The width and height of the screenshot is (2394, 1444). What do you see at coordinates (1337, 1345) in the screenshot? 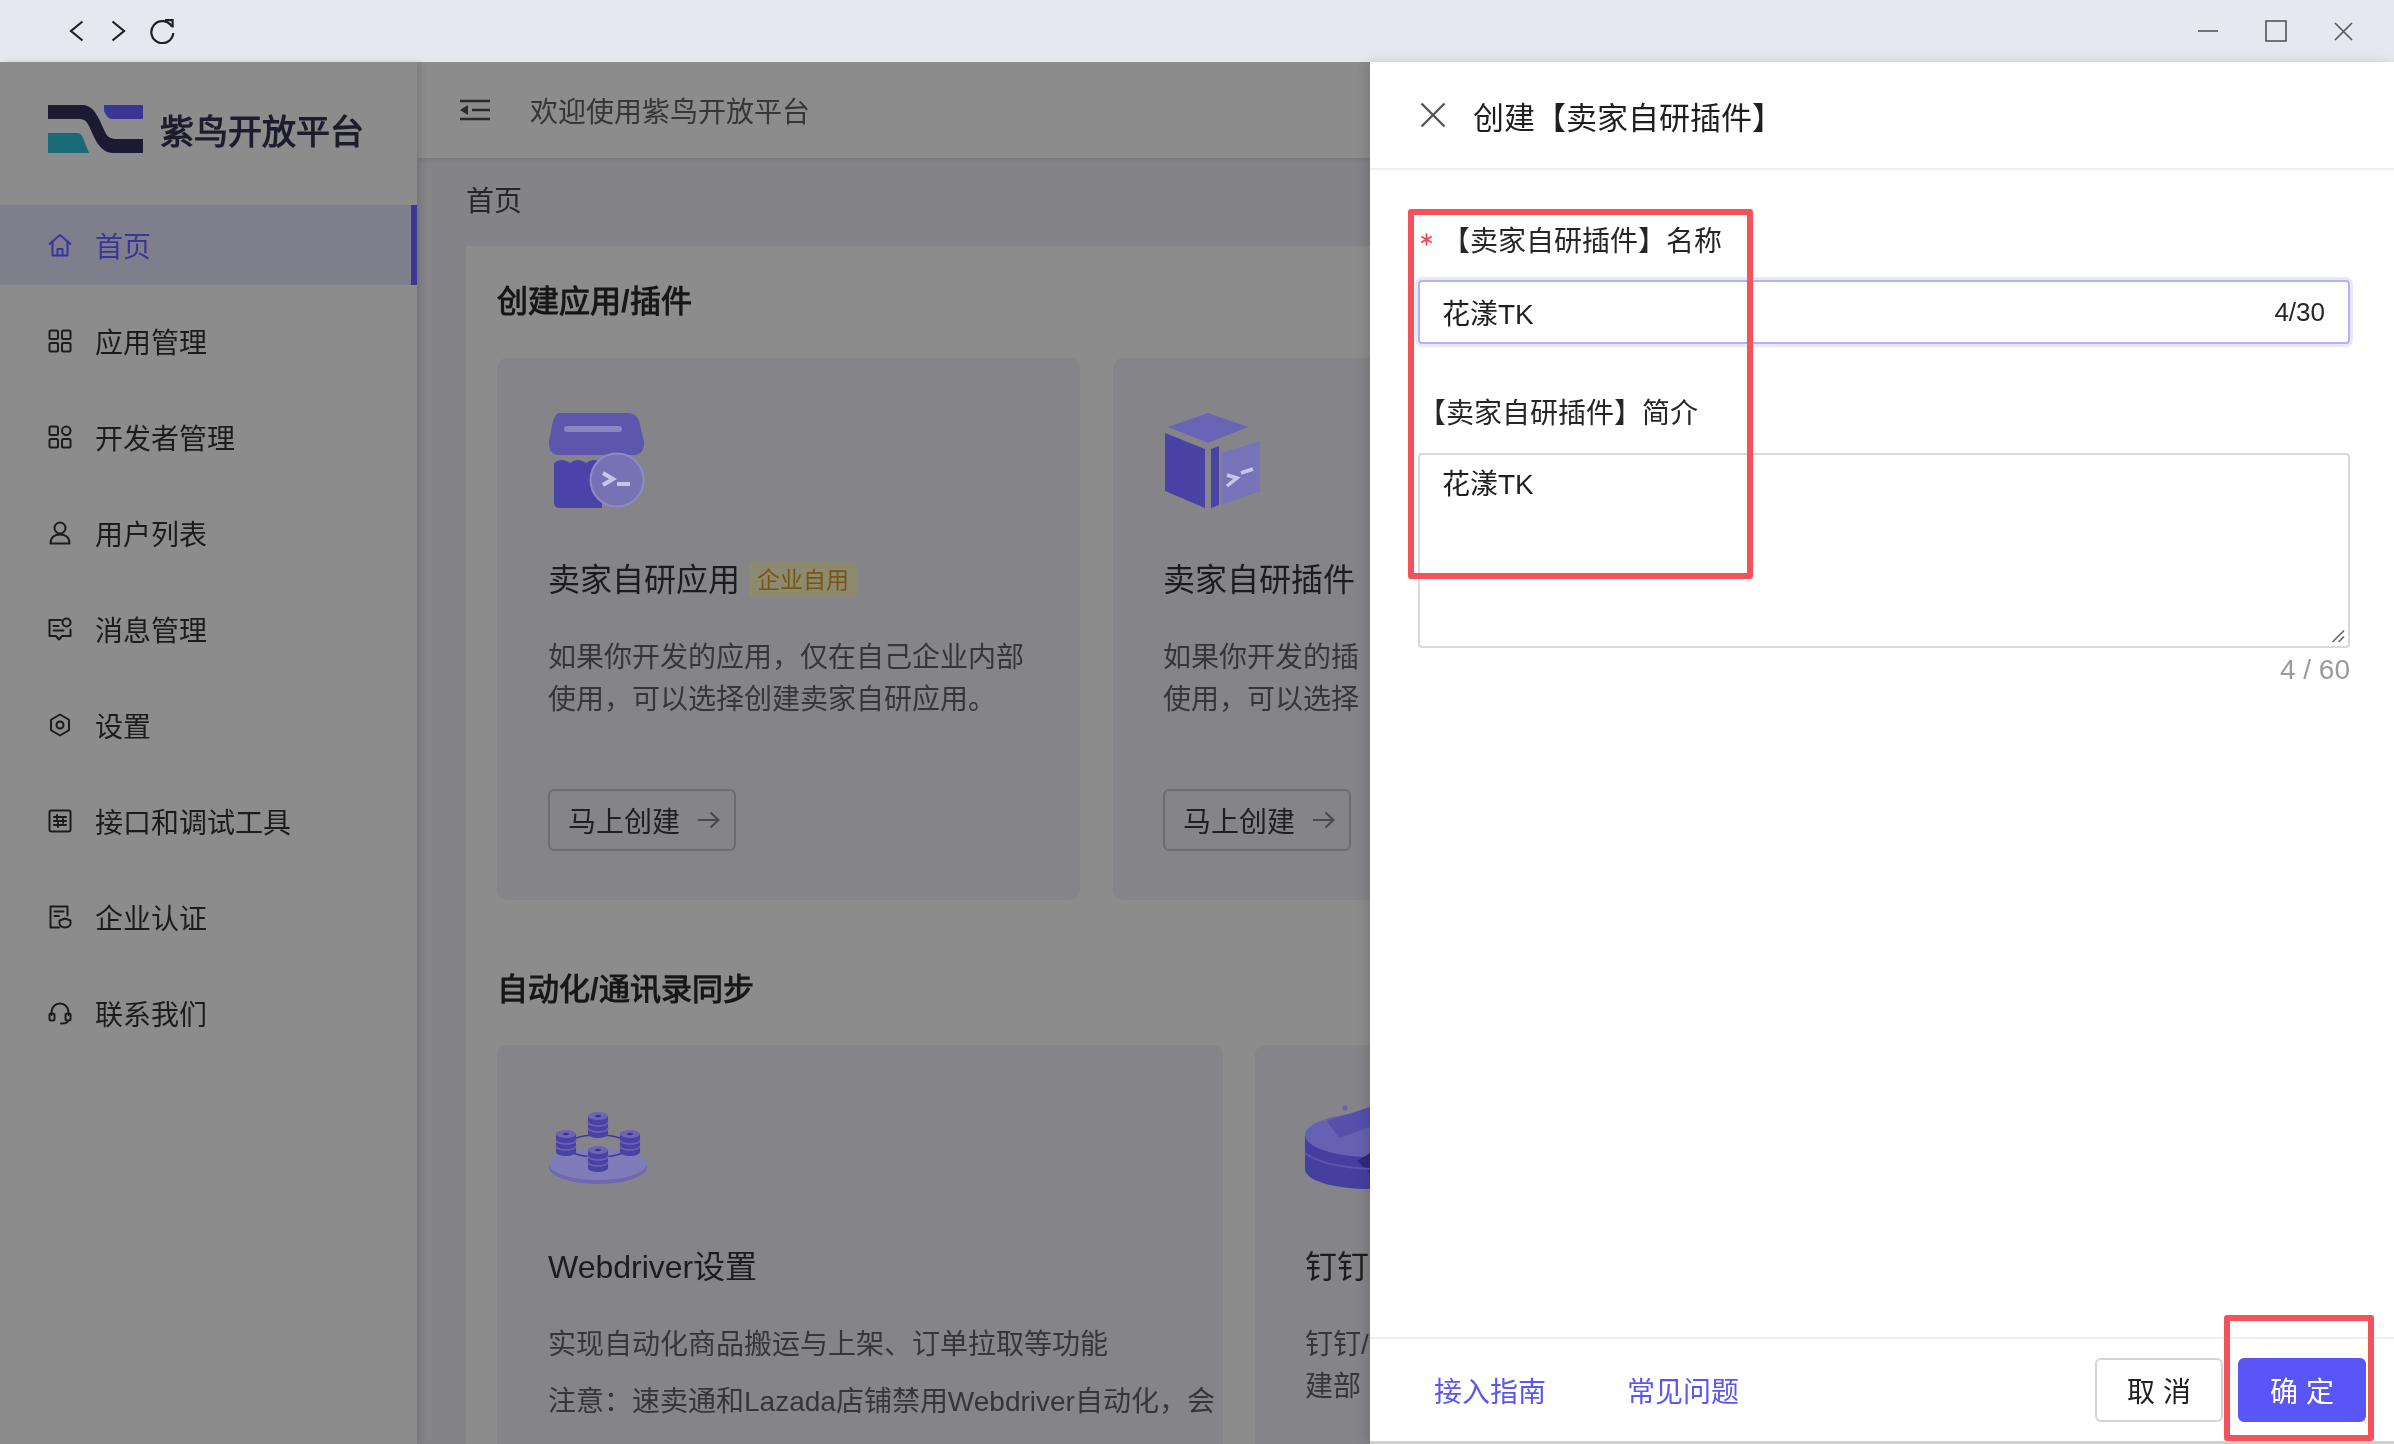
I see `card-description: 钉钉/` at bounding box center [1337, 1345].